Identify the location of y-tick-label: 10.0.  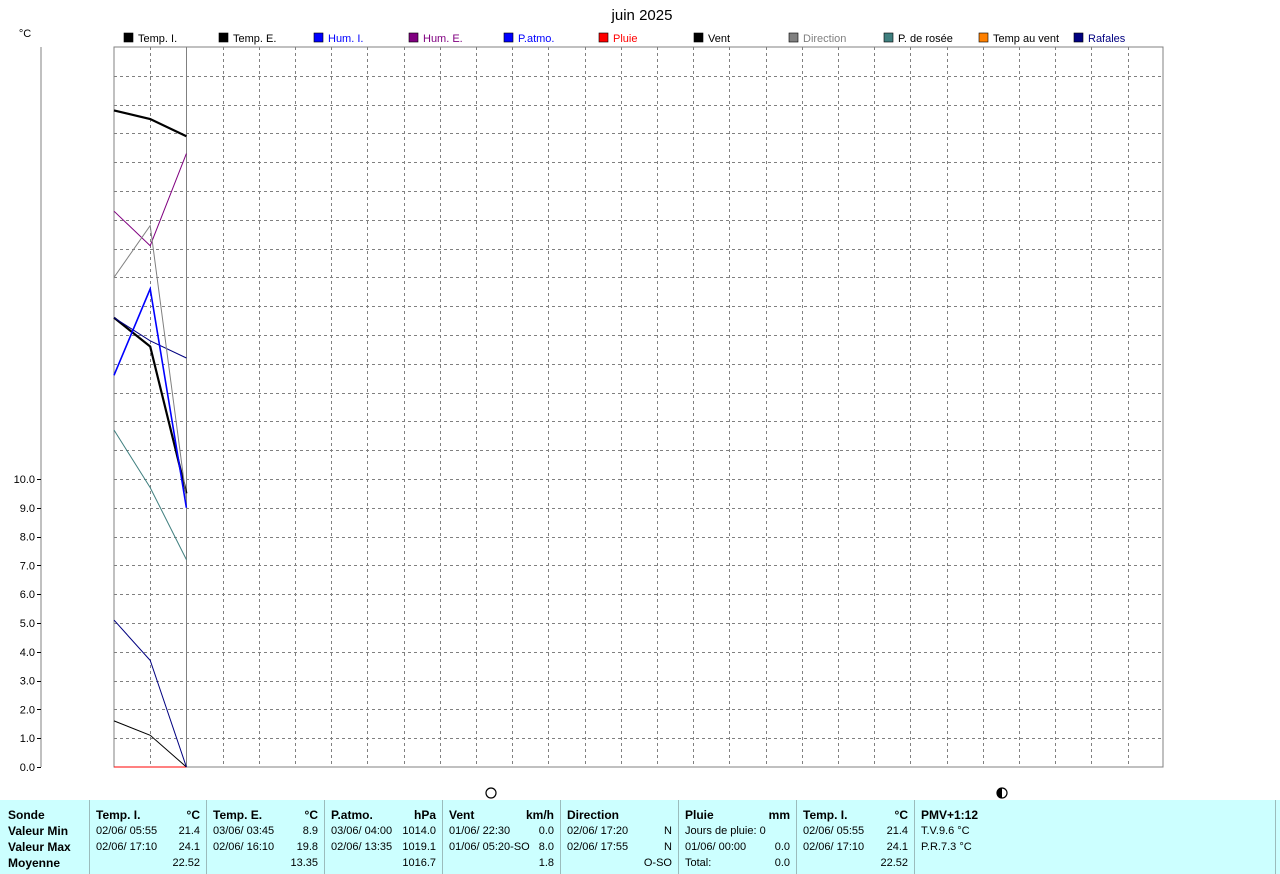
(24, 480).